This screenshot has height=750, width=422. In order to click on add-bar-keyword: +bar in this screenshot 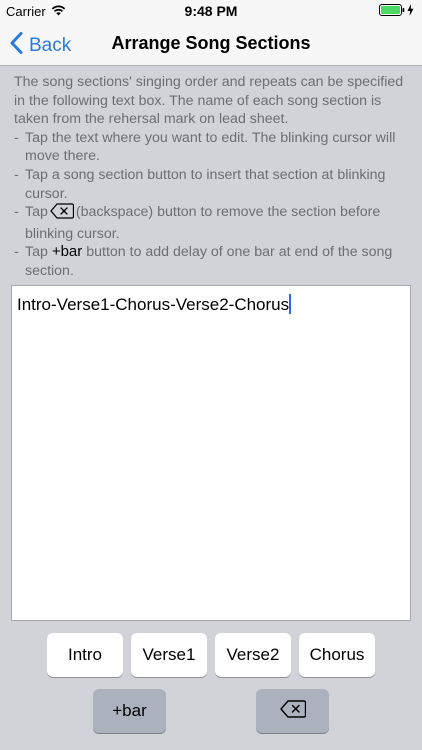, I will do `click(67, 252)`.